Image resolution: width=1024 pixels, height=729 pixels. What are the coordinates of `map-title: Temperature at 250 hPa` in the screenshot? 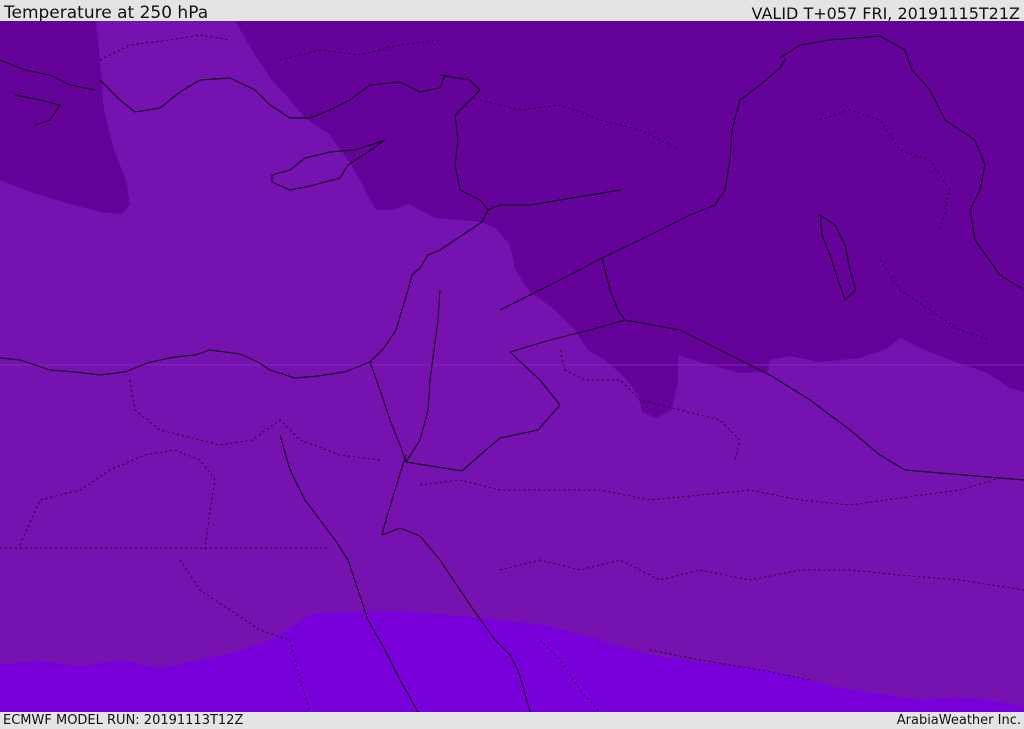 It's located at (106, 13).